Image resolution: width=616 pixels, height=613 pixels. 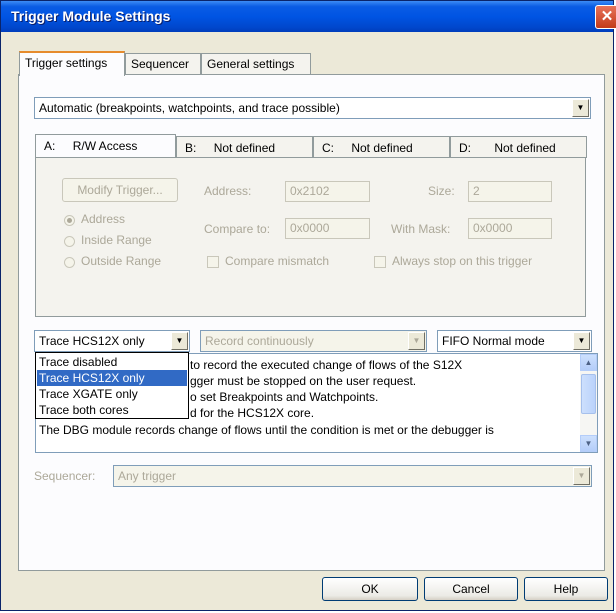 What do you see at coordinates (471, 589) in the screenshot?
I see `cancel-button: Cancel` at bounding box center [471, 589].